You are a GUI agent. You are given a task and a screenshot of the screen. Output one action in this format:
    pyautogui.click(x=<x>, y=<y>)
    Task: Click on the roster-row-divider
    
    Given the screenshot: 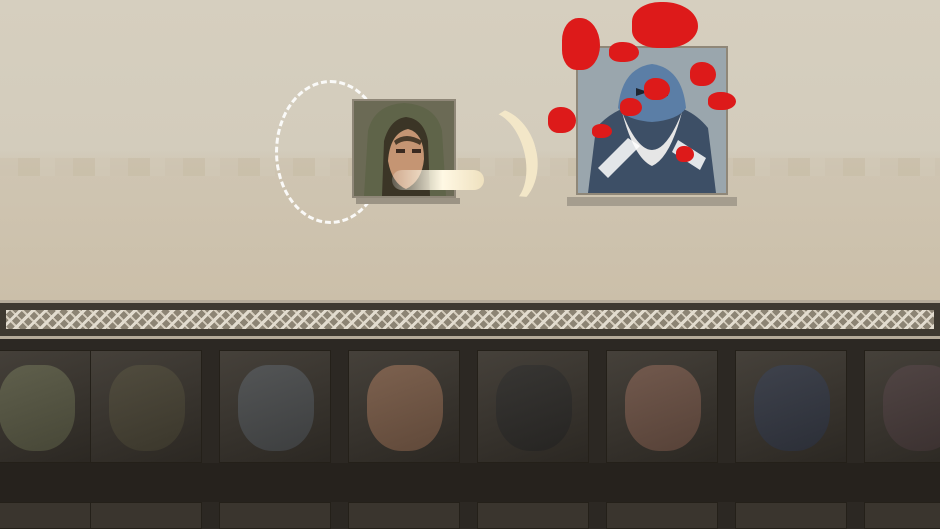 What is the action you would take?
    pyautogui.click(x=470, y=482)
    